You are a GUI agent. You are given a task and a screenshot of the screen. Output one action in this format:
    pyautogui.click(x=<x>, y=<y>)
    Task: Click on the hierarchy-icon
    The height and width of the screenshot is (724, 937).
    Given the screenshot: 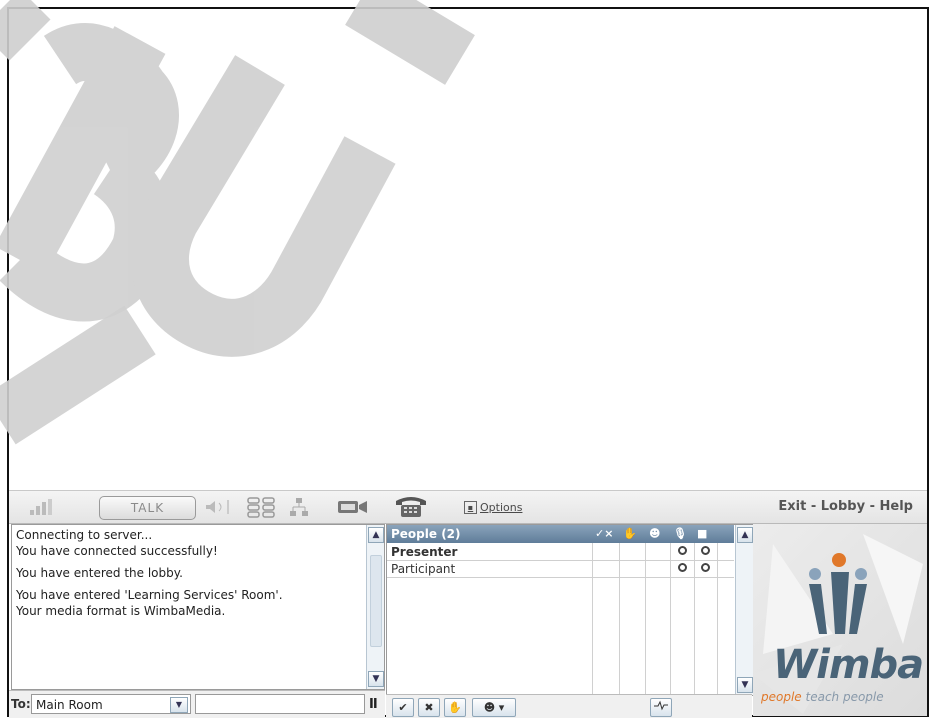 What is the action you would take?
    pyautogui.click(x=299, y=507)
    